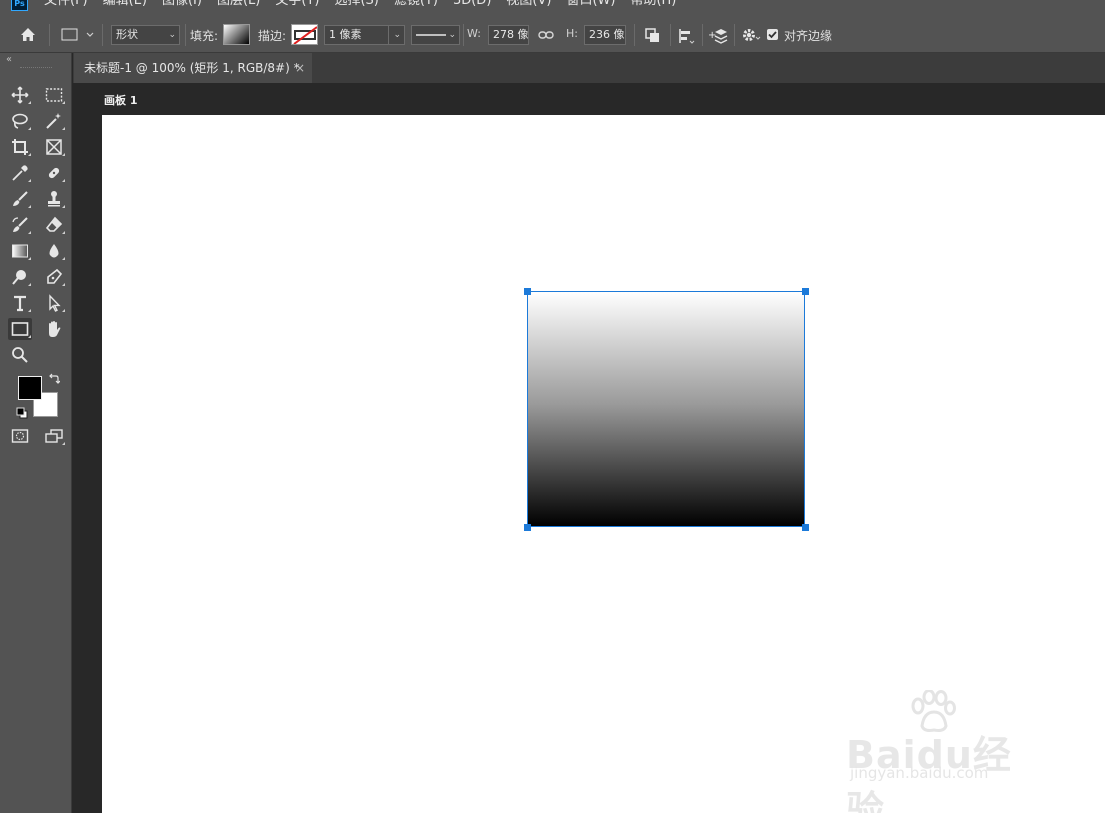 This screenshot has height=813, width=1105. What do you see at coordinates (66, 5) in the screenshot?
I see `menu-file: 文件(F)` at bounding box center [66, 5].